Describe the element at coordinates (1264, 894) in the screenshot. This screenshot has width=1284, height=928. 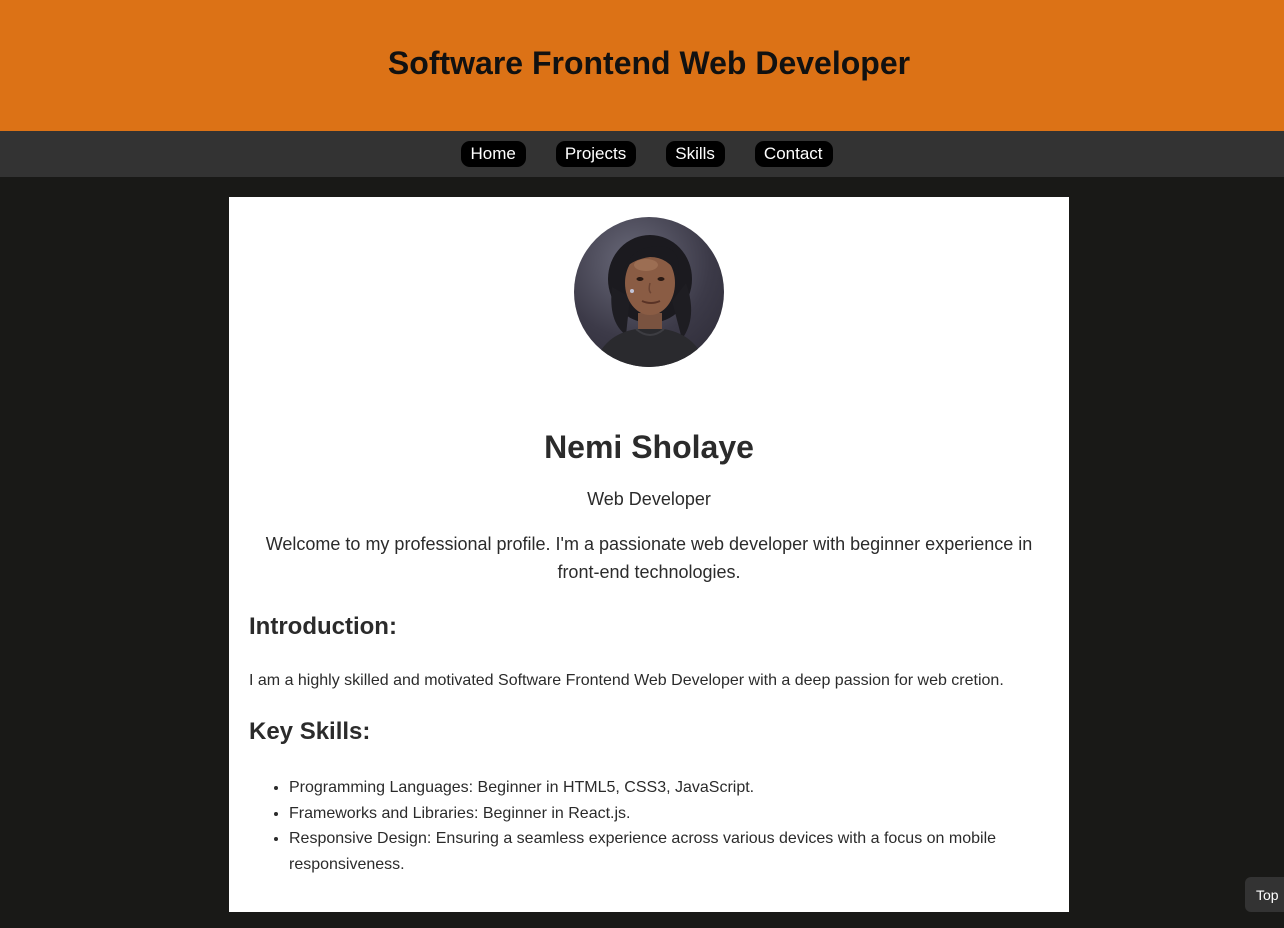
I see `back-to-top-button: Top` at that location.